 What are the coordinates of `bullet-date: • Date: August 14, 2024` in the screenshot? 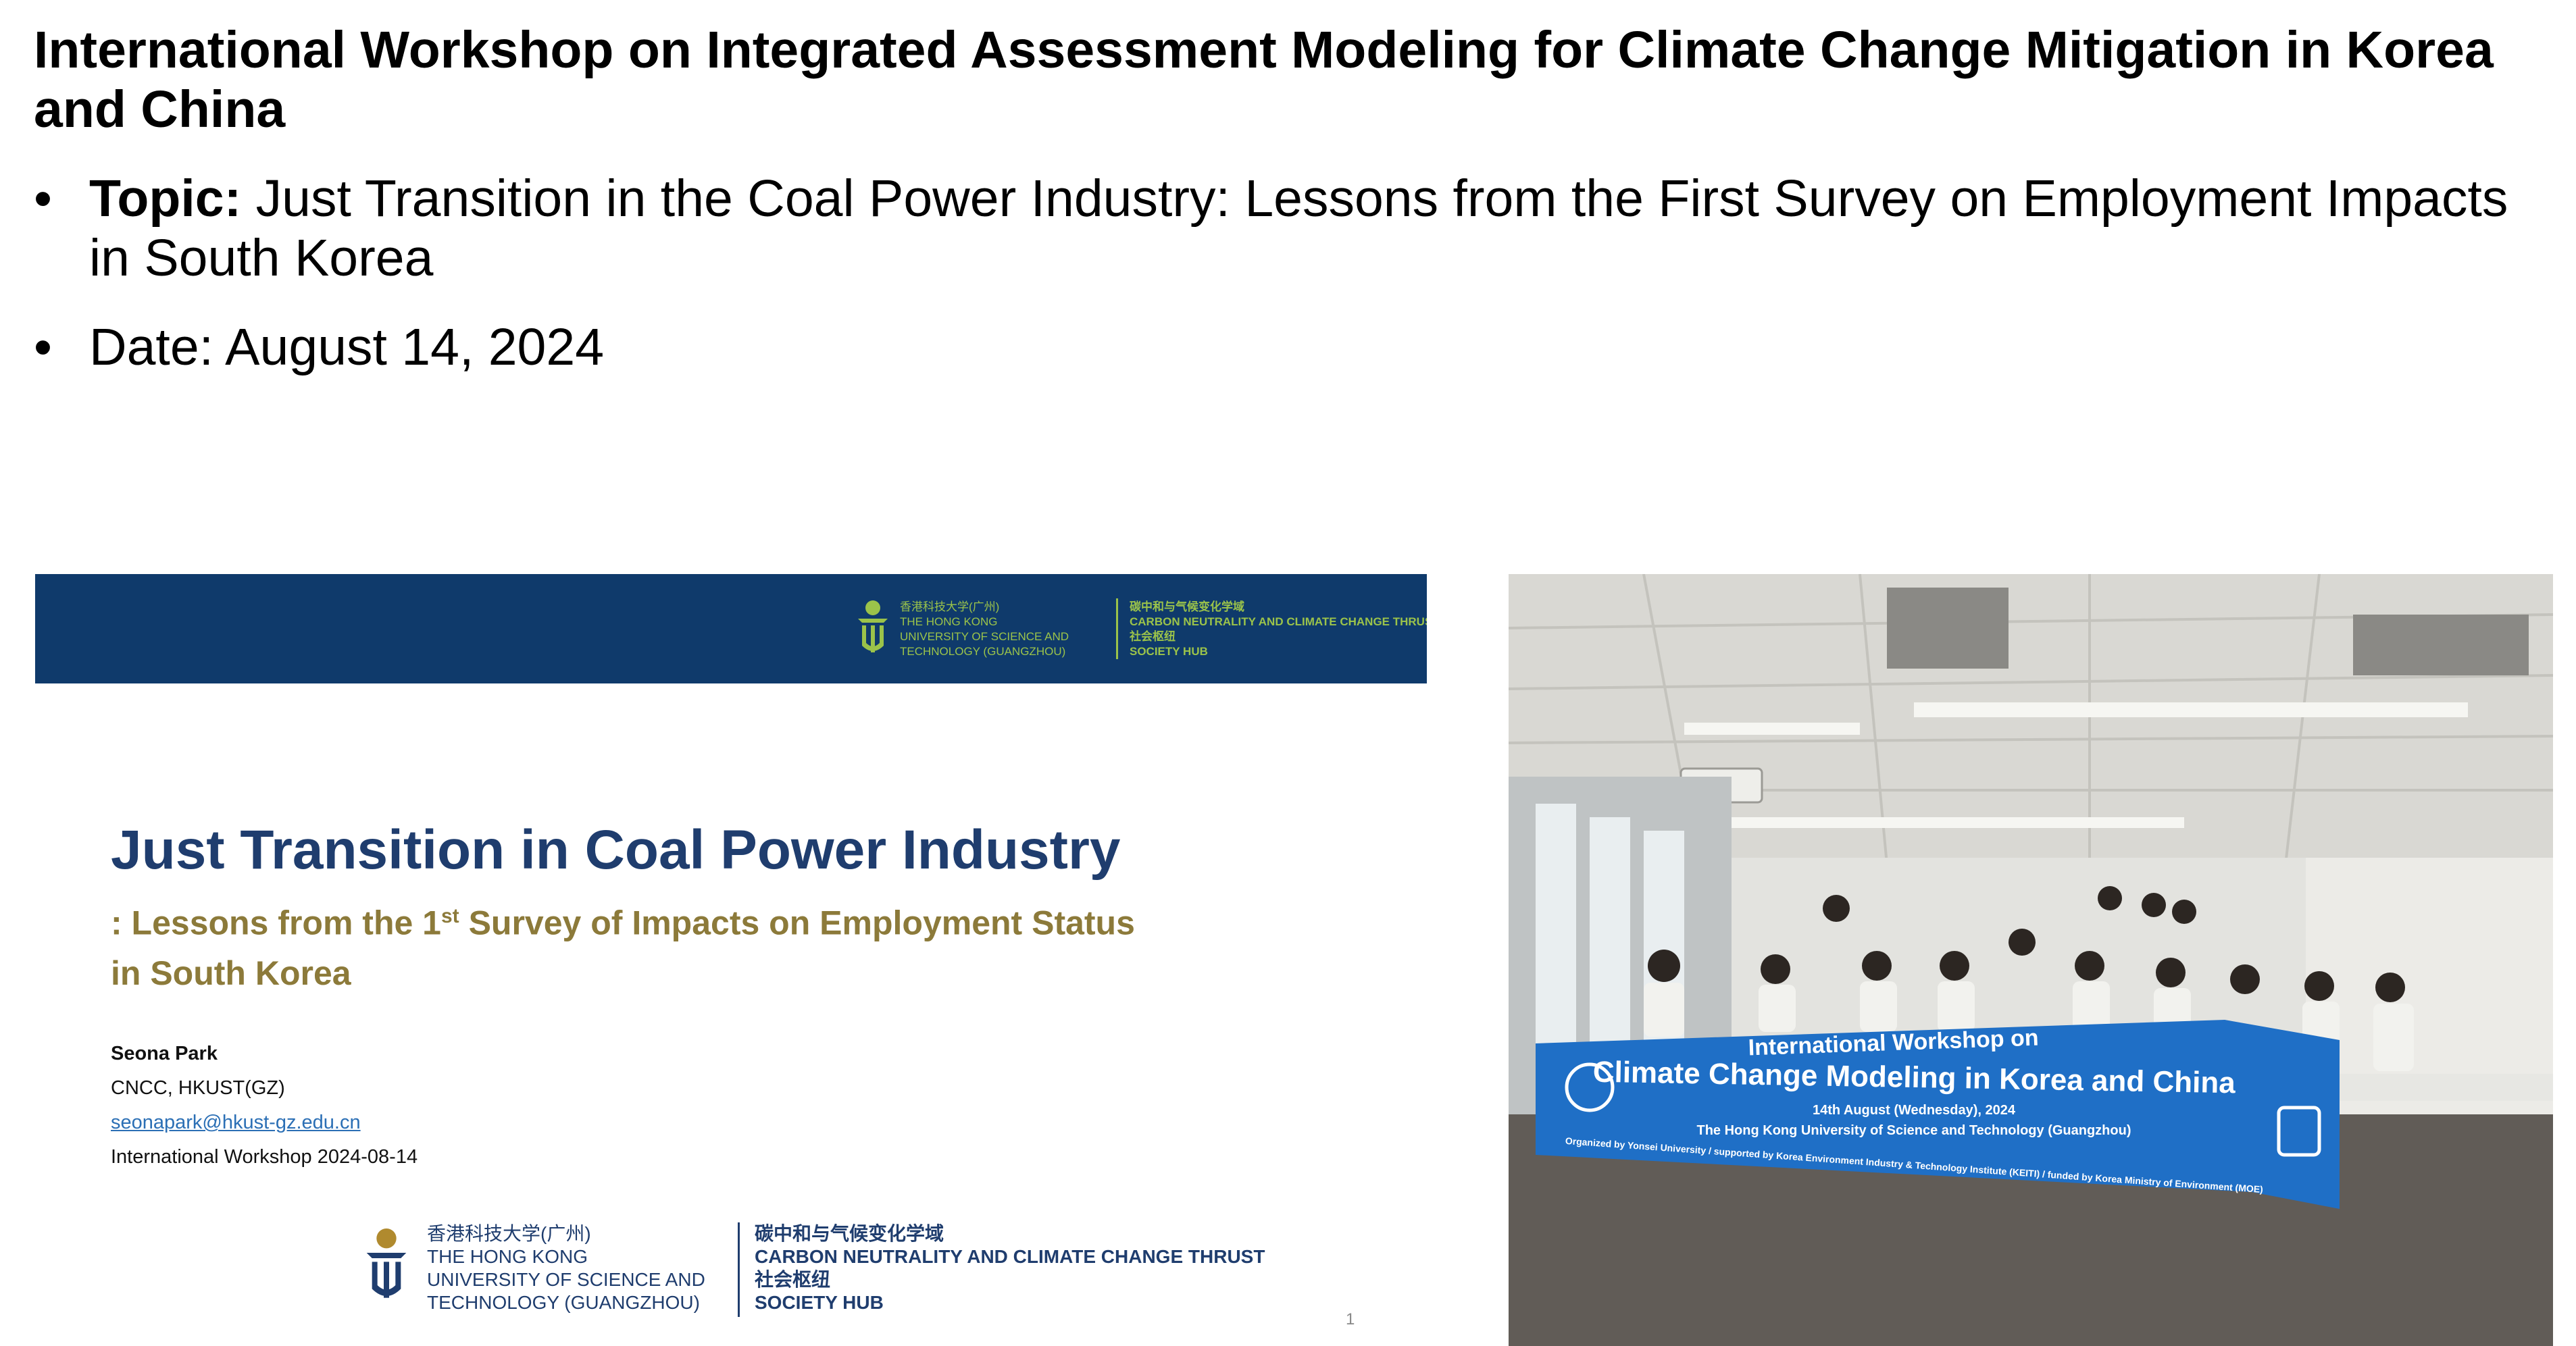 It's located at (1290, 347).